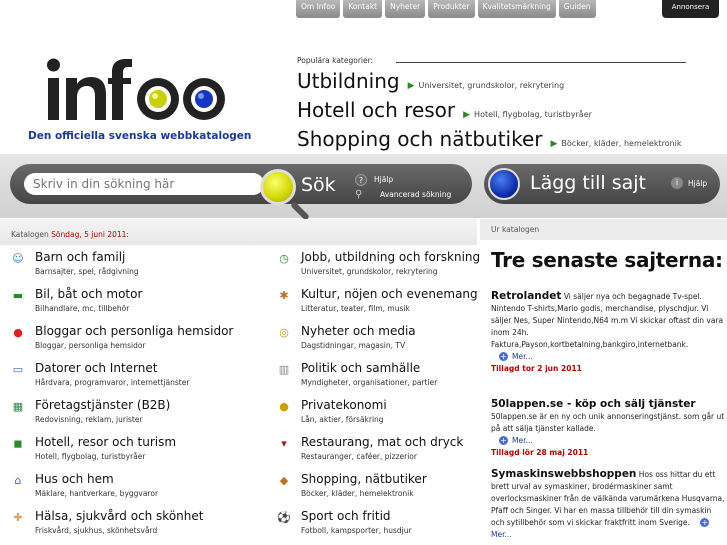 This screenshot has width=727, height=545. What do you see at coordinates (369, 271) in the screenshot?
I see `category-desc: Universitet, grundskolor, rekrytering` at bounding box center [369, 271].